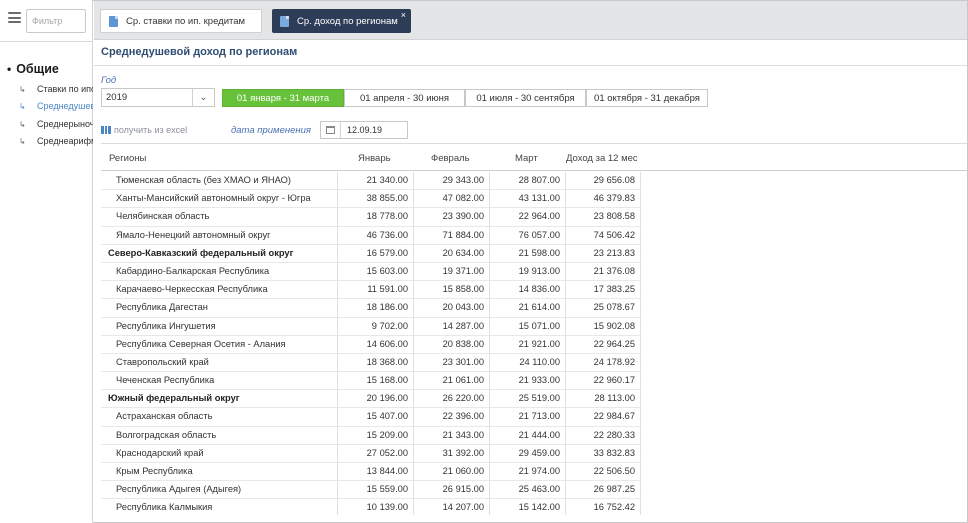  Describe the element at coordinates (451, 417) in the screenshot. I see `february-cell: 22 396.00` at that location.